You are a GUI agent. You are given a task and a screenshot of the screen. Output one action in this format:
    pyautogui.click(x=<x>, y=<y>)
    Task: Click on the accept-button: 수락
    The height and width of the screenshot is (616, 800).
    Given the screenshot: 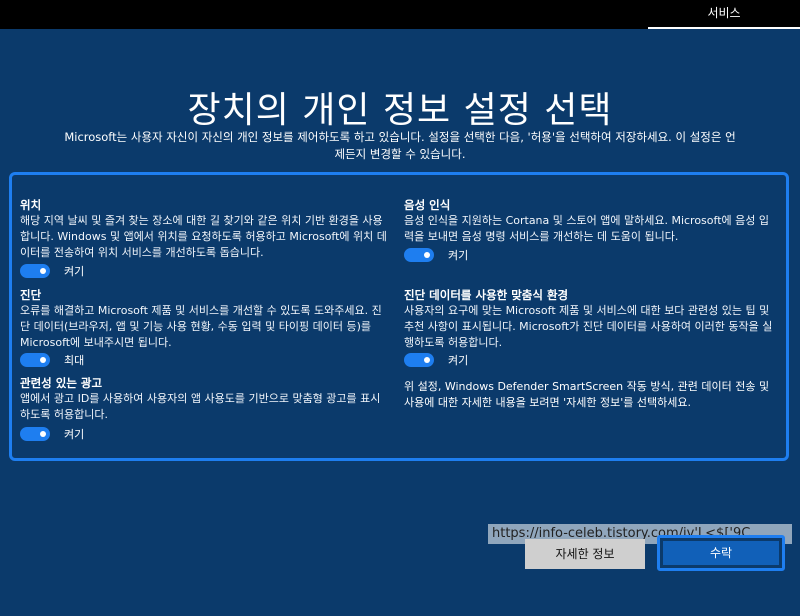 What is the action you would take?
    pyautogui.click(x=721, y=553)
    